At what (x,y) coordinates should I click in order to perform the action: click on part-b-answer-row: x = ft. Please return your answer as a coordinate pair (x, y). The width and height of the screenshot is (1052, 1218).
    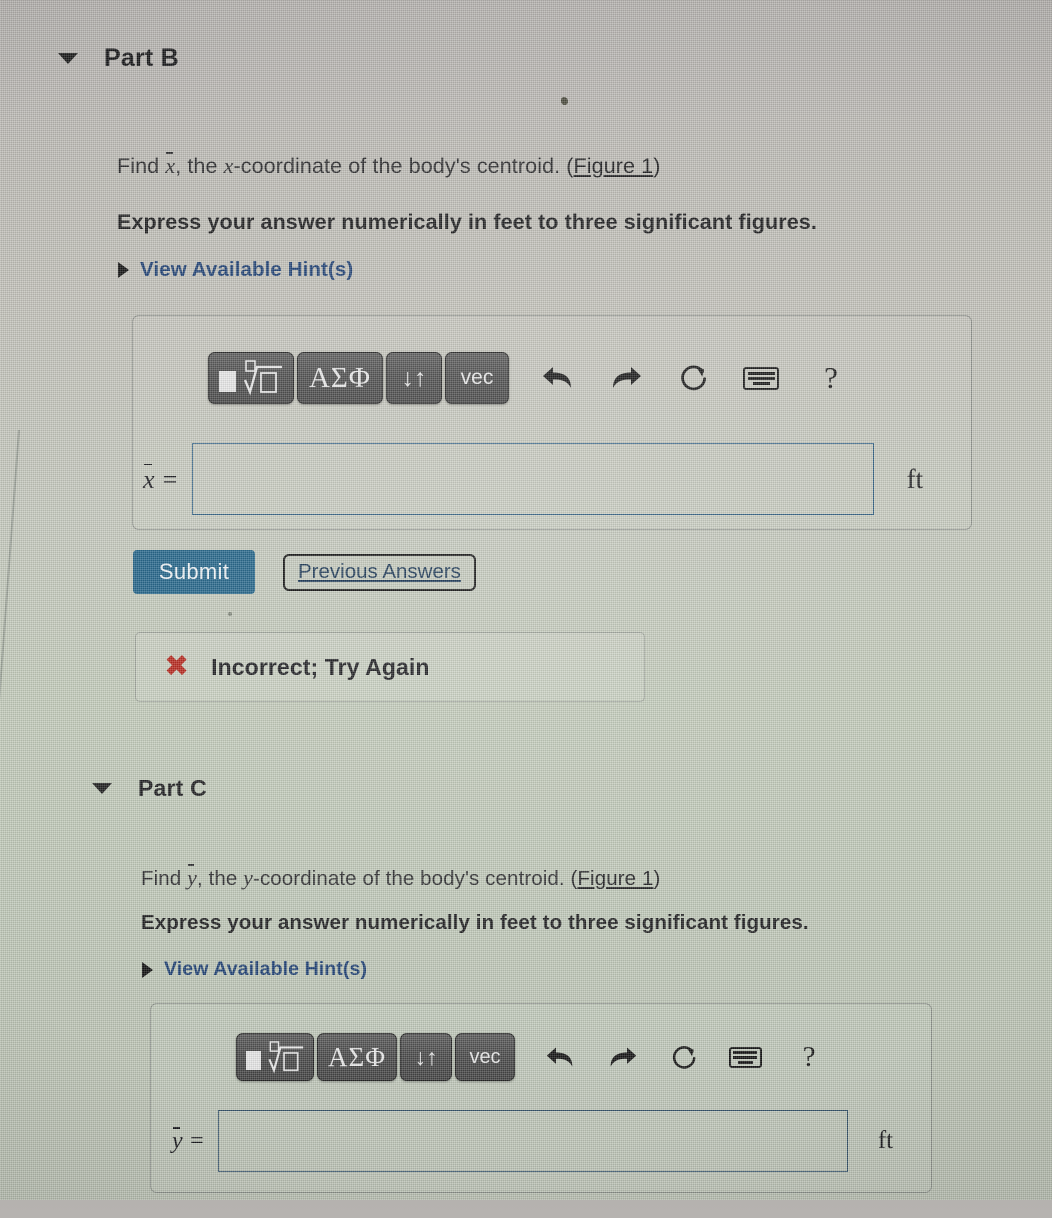
    Looking at the image, I should click on (533, 479).